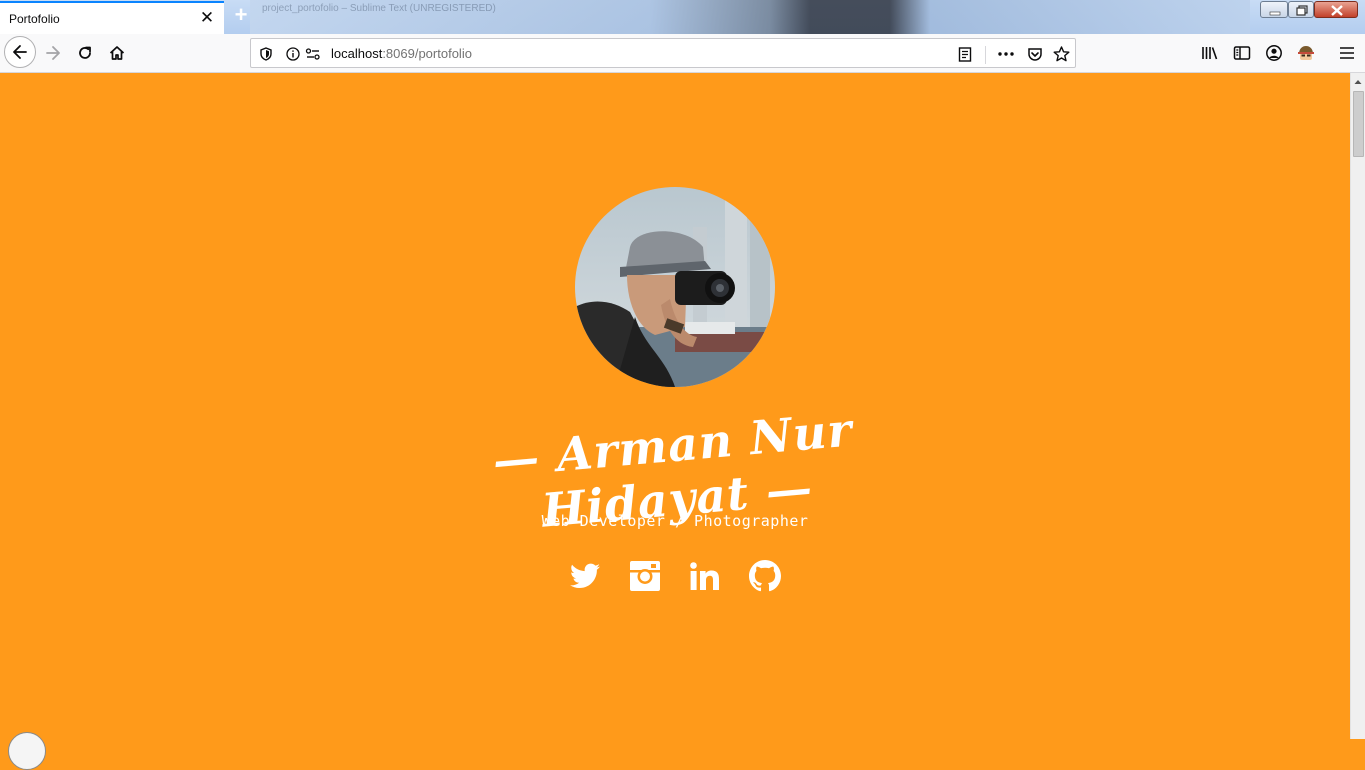  I want to click on forward-button, so click(53, 53).